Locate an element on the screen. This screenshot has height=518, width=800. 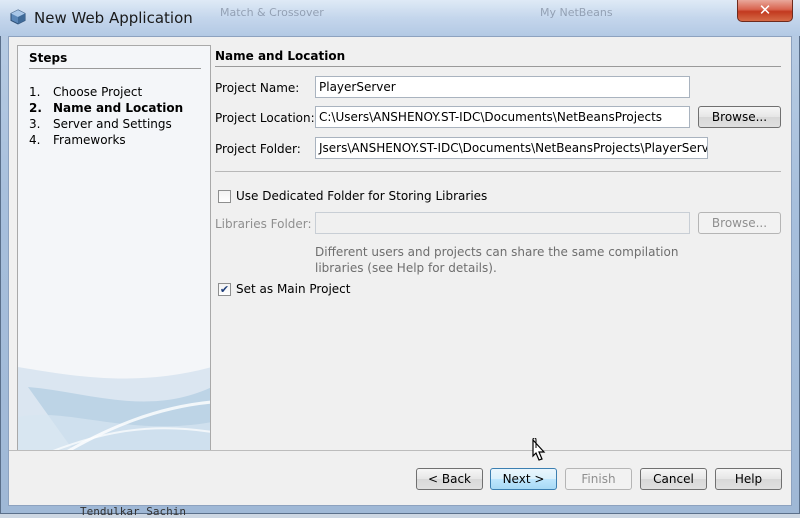
step-item-active: 2. Name and Location is located at coordinates (106, 108).